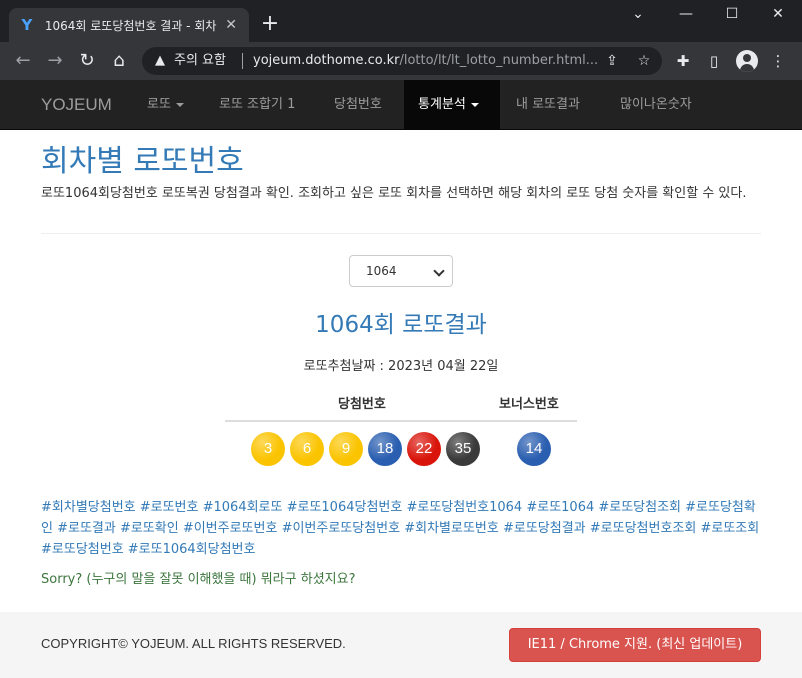 The height and width of the screenshot is (678, 802). Describe the element at coordinates (385, 449) in the screenshot. I see `lotto-ball: 18` at that location.